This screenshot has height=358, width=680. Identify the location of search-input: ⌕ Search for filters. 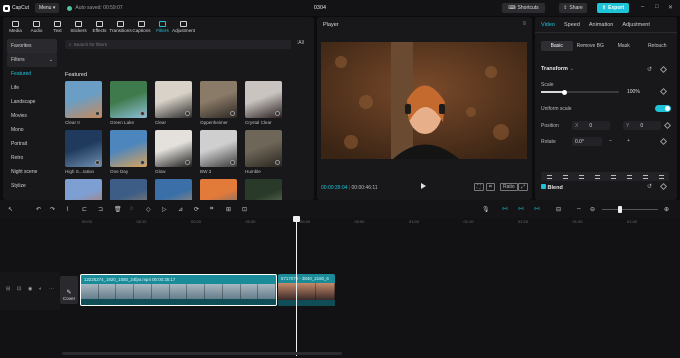
(178, 44).